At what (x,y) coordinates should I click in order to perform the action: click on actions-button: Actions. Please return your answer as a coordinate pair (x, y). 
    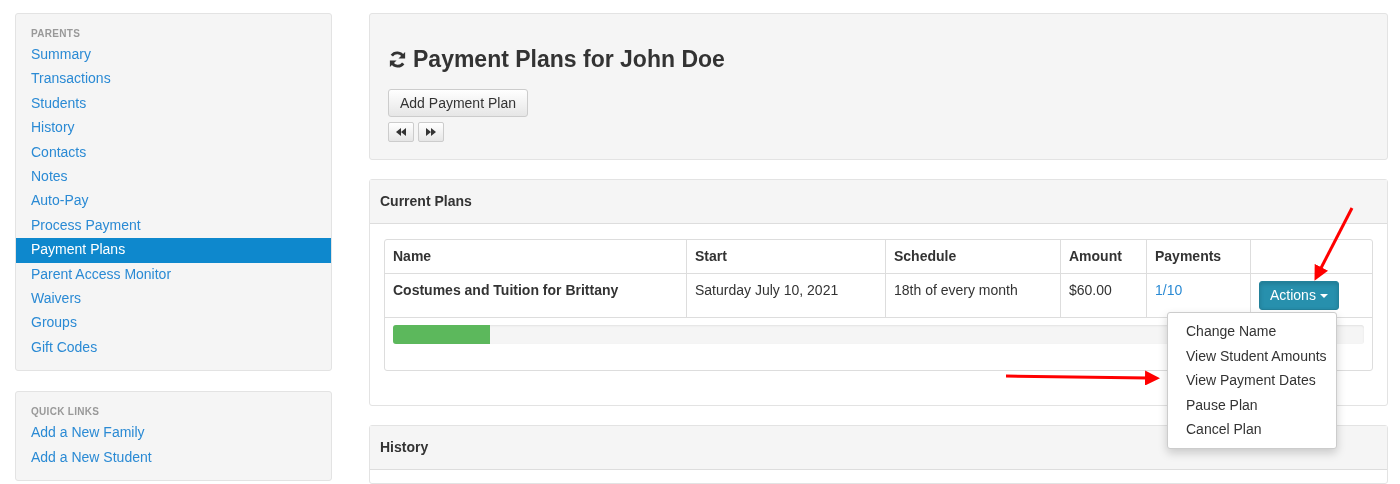
    Looking at the image, I should click on (1299, 295).